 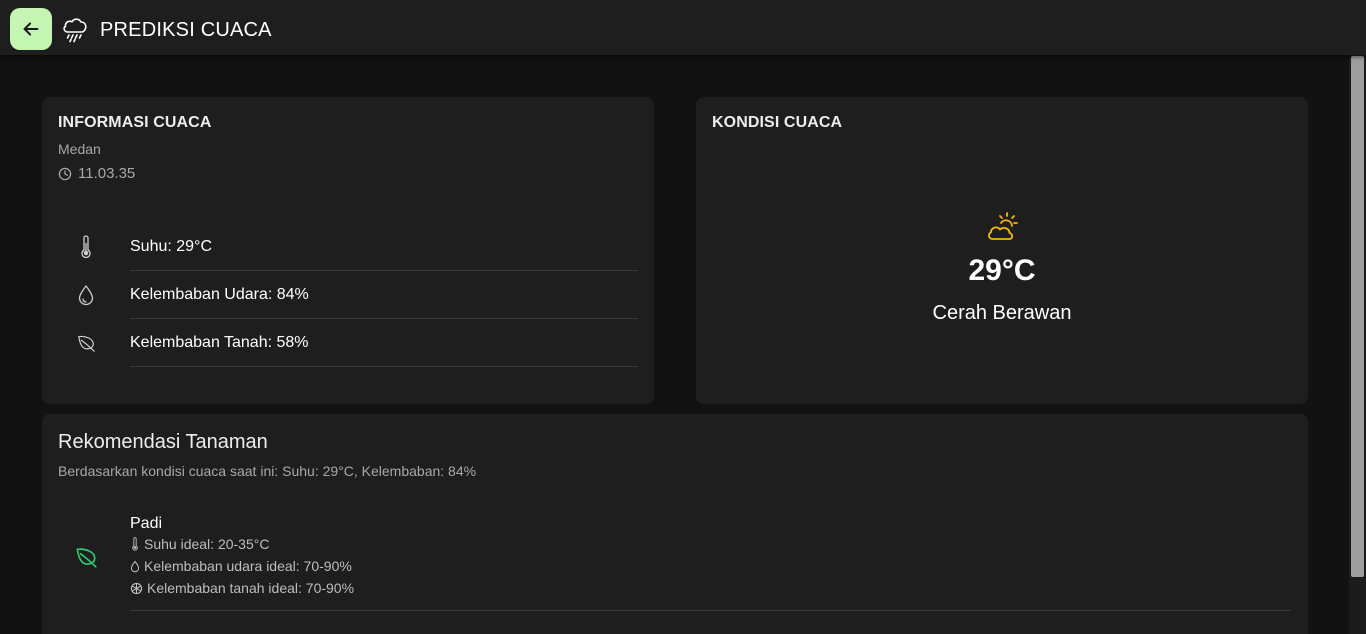 What do you see at coordinates (1003, 226) in the screenshot?
I see `partly-cloudy-sun-icon` at bounding box center [1003, 226].